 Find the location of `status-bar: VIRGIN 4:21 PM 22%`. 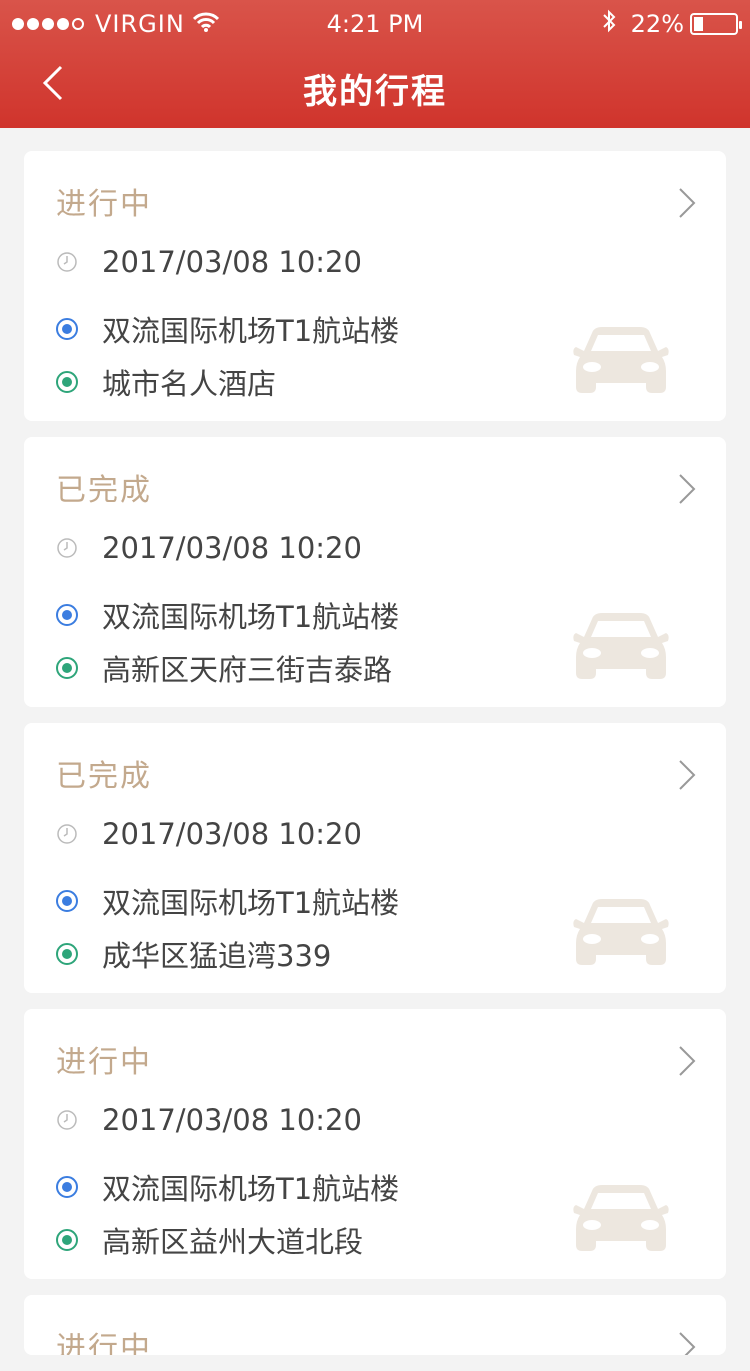

status-bar: VIRGIN 4:21 PM 22% is located at coordinates (375, 24).